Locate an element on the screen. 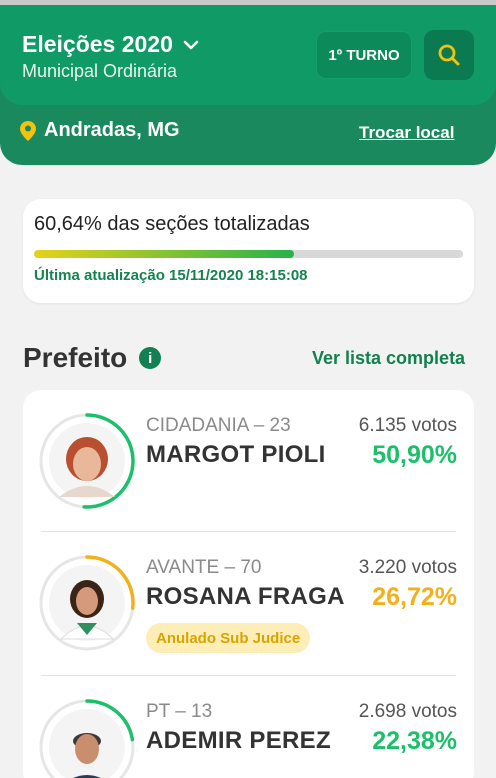 Image resolution: width=496 pixels, height=778 pixels. info-icon: i is located at coordinates (150, 358).